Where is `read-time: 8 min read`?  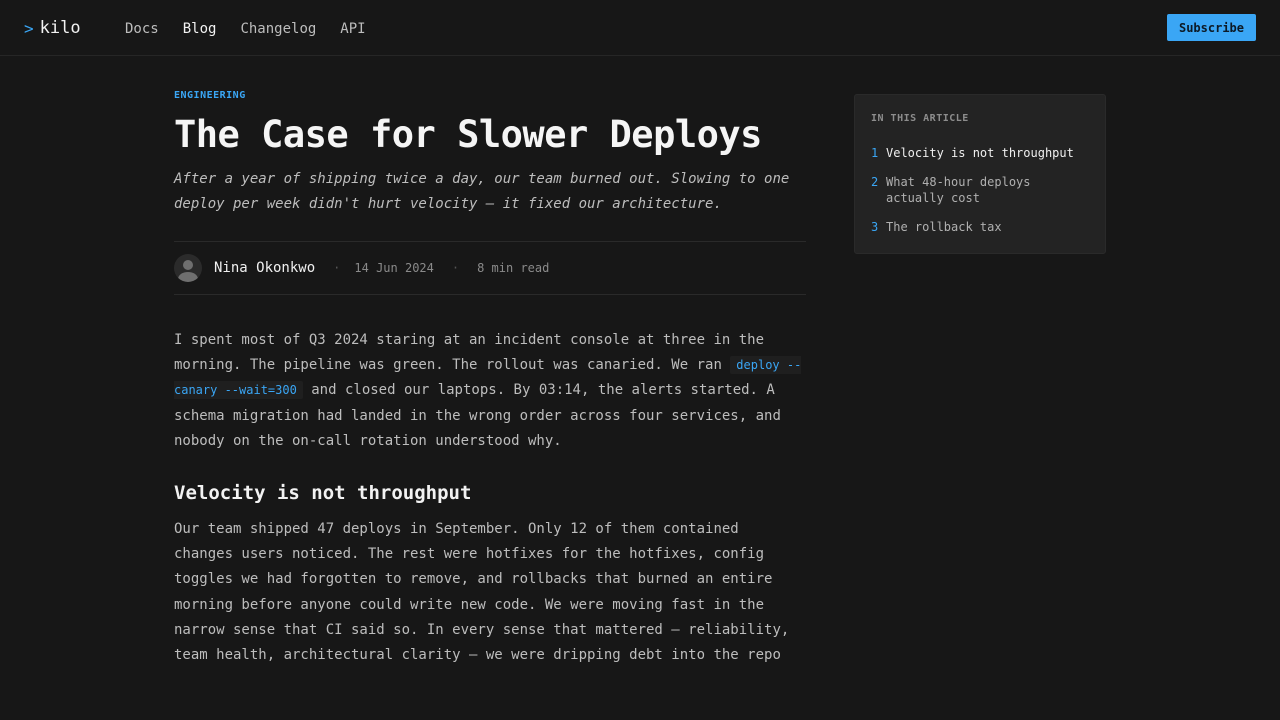
read-time: 8 min read is located at coordinates (513, 268).